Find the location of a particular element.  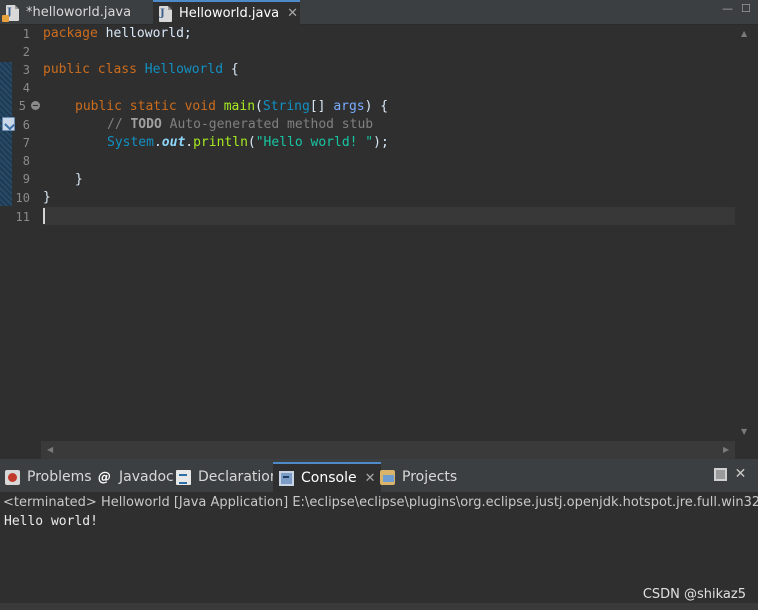

javadoc-icon: @ is located at coordinates (104, 477).